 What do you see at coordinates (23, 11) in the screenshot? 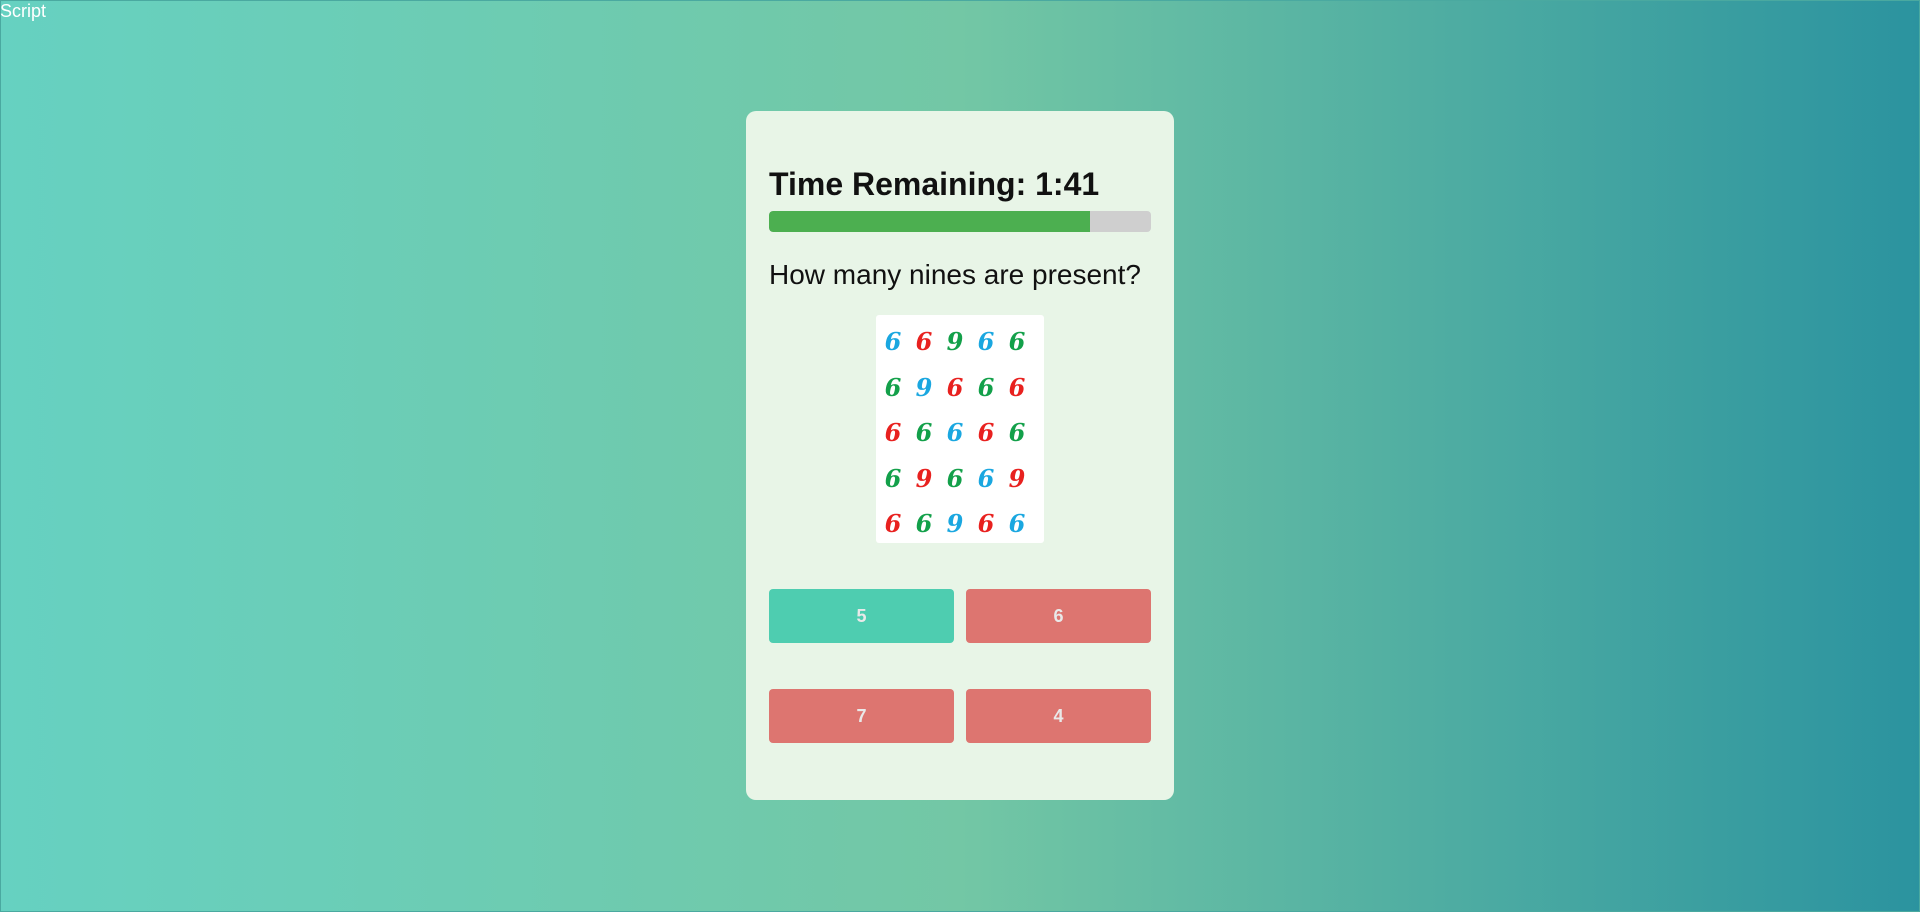
I see `corner-overlay-text: Script` at bounding box center [23, 11].